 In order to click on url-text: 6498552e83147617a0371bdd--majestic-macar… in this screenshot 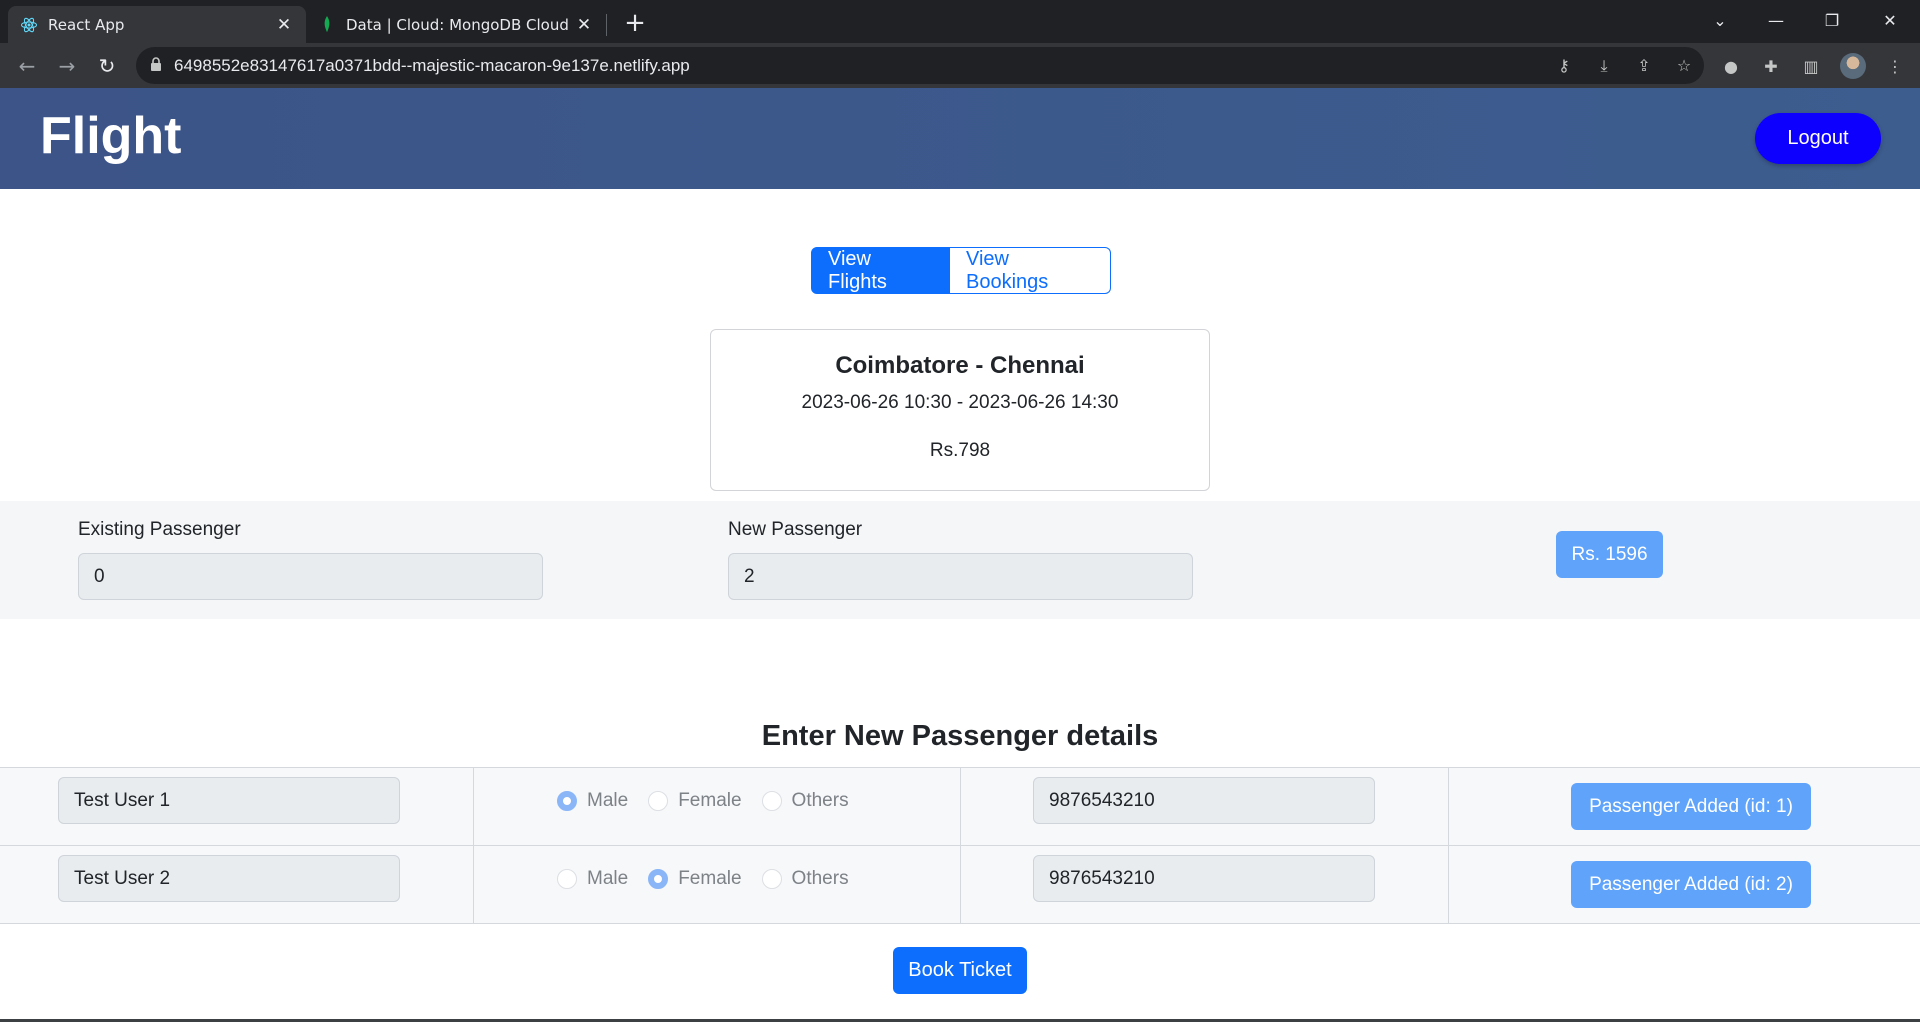, I will do `click(432, 65)`.